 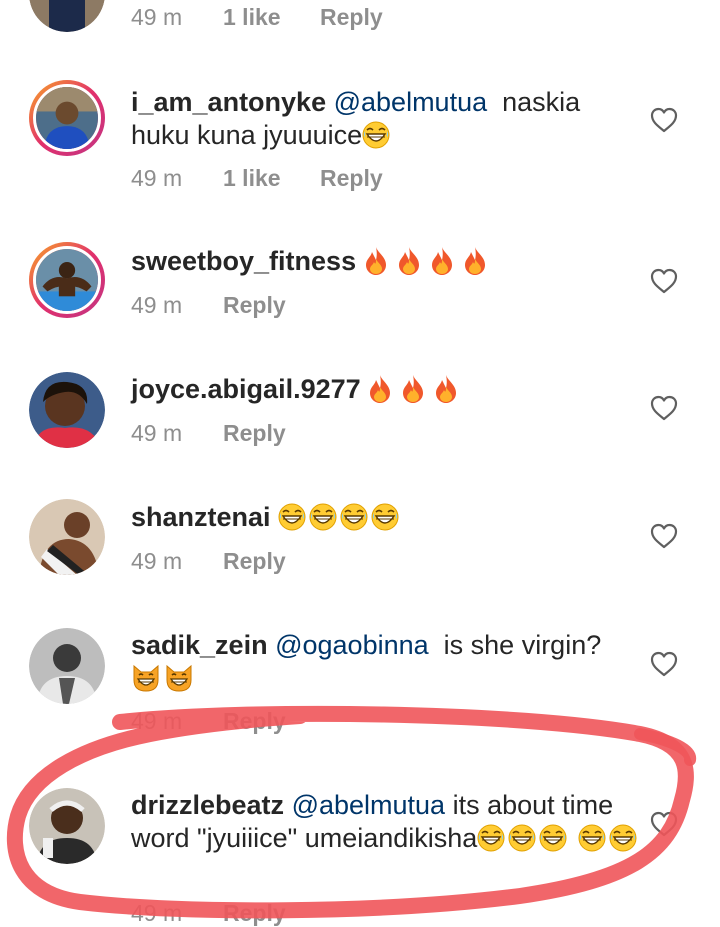 What do you see at coordinates (246, 389) in the screenshot?
I see `username-link: joyce.abigail.9277` at bounding box center [246, 389].